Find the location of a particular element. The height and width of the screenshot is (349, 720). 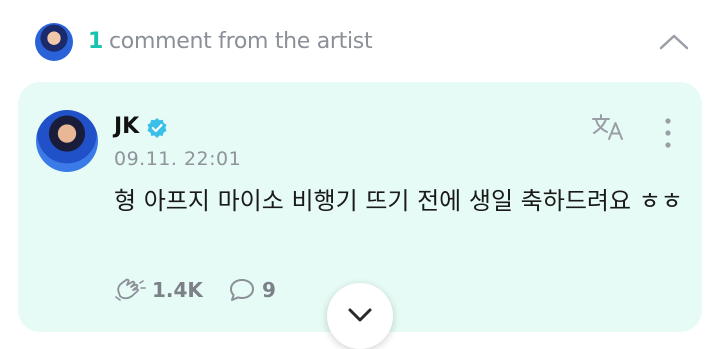

more-options-button is located at coordinates (668, 133).